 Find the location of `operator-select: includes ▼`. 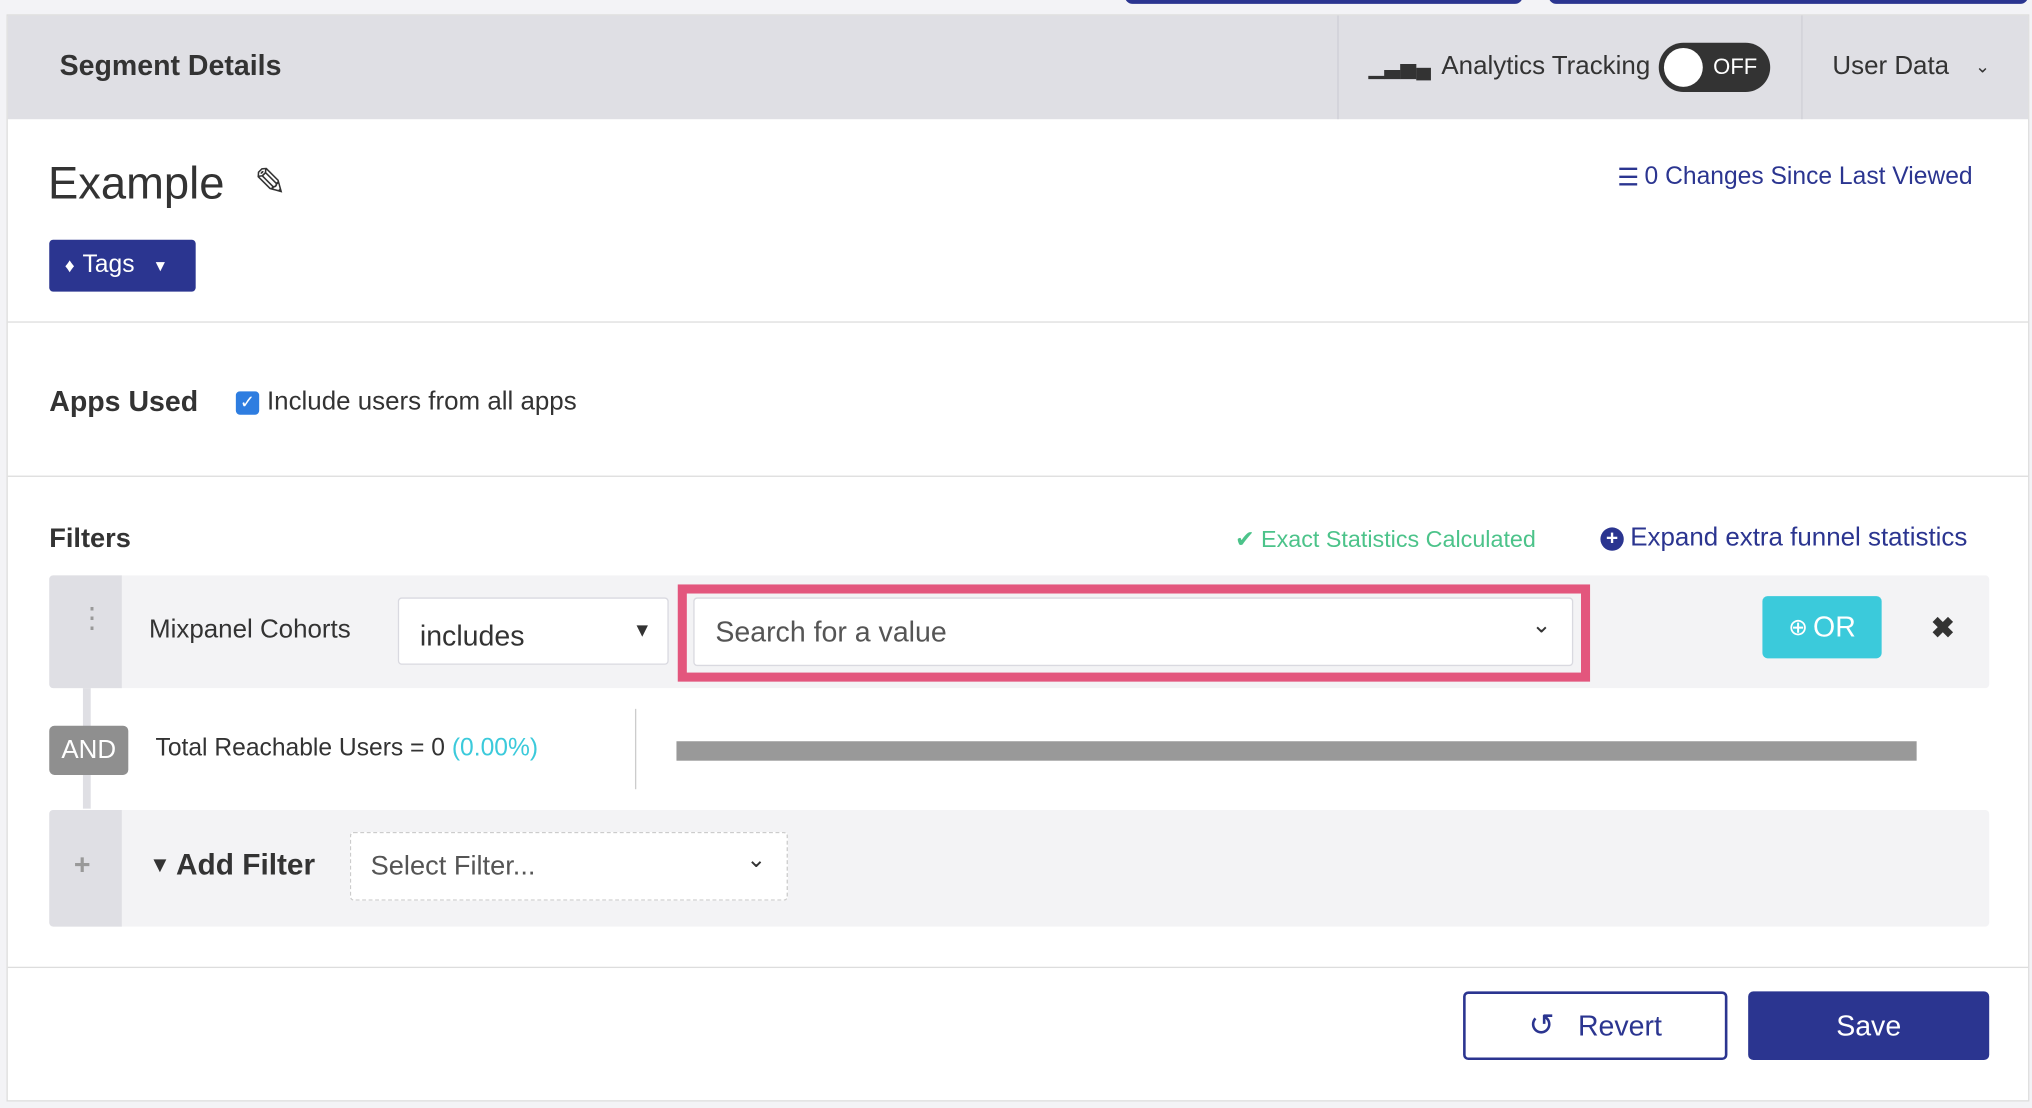

operator-select: includes ▼ is located at coordinates (533, 631).